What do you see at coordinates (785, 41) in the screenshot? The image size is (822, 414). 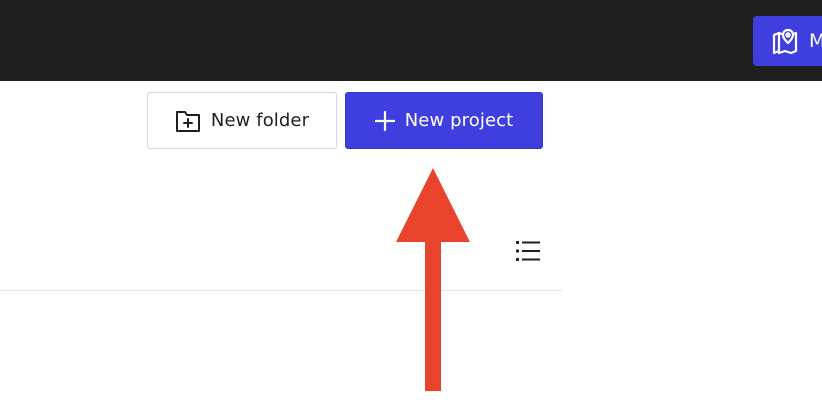 I see `map-pin-icon` at bounding box center [785, 41].